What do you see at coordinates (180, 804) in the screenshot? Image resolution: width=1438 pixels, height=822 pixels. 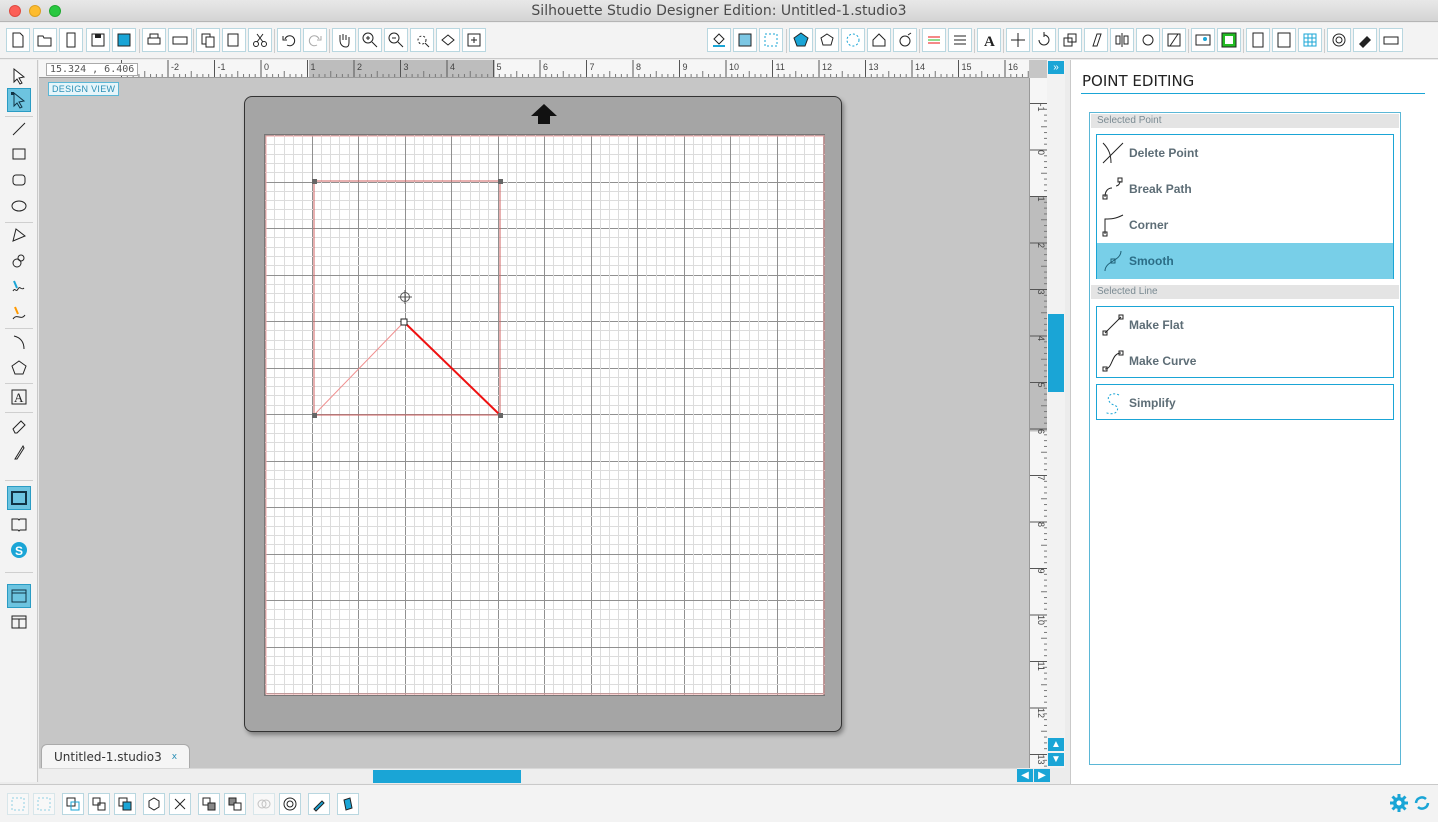 I see `delete-button` at bounding box center [180, 804].